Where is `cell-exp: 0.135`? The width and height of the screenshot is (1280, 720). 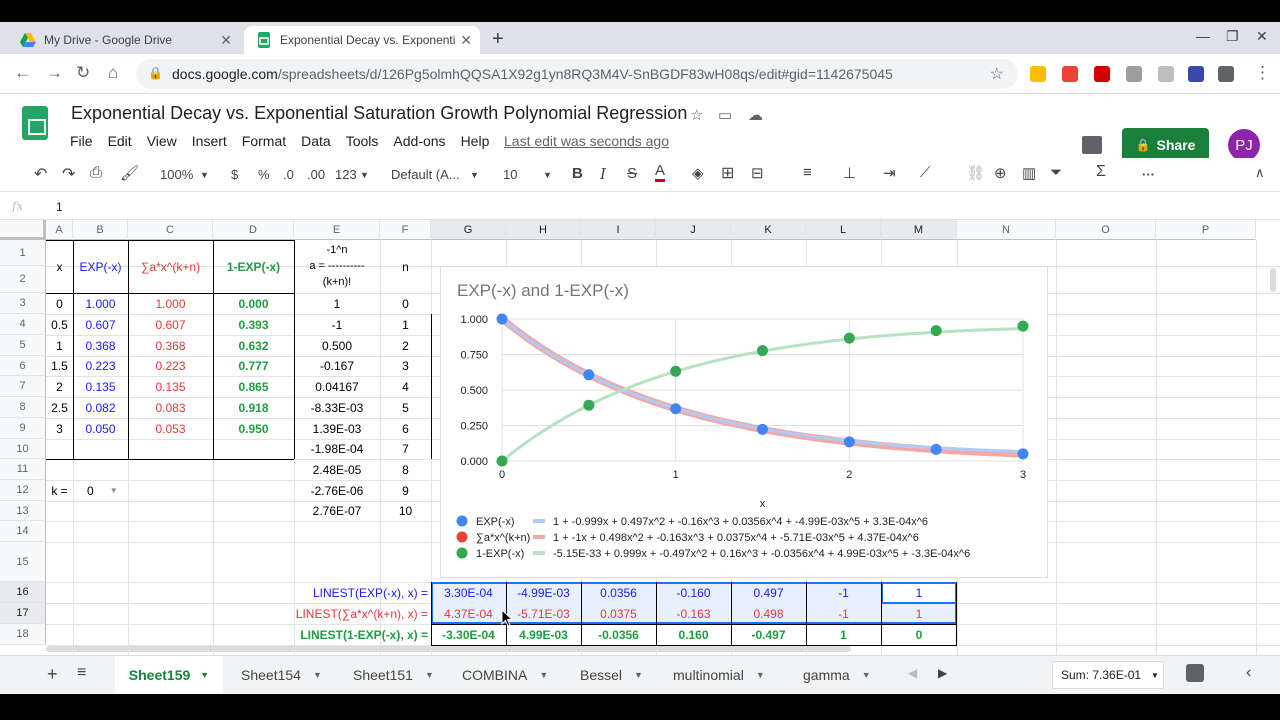 cell-exp: 0.135 is located at coordinates (100, 386).